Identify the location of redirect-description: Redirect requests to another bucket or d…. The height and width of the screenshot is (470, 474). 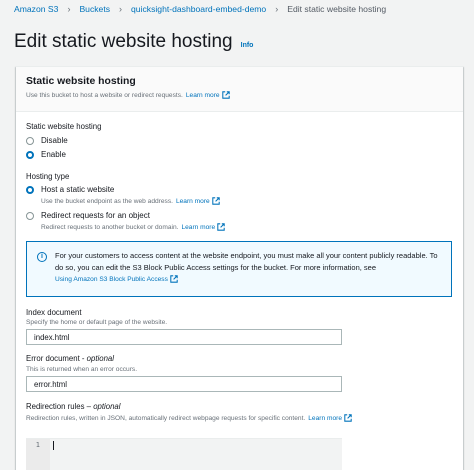
(133, 227).